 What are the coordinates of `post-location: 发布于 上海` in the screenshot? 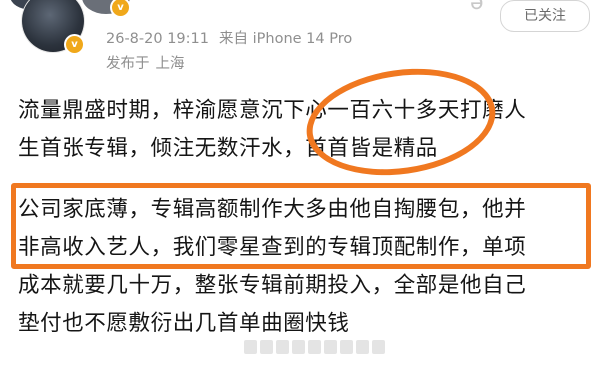 It's located at (145, 64).